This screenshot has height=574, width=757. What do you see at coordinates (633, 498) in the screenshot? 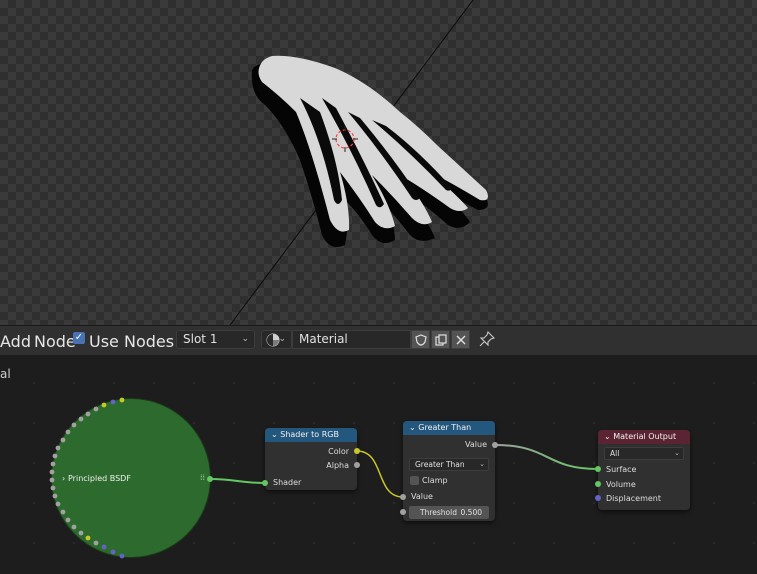
I see `displacement-input-label: Displacement` at bounding box center [633, 498].